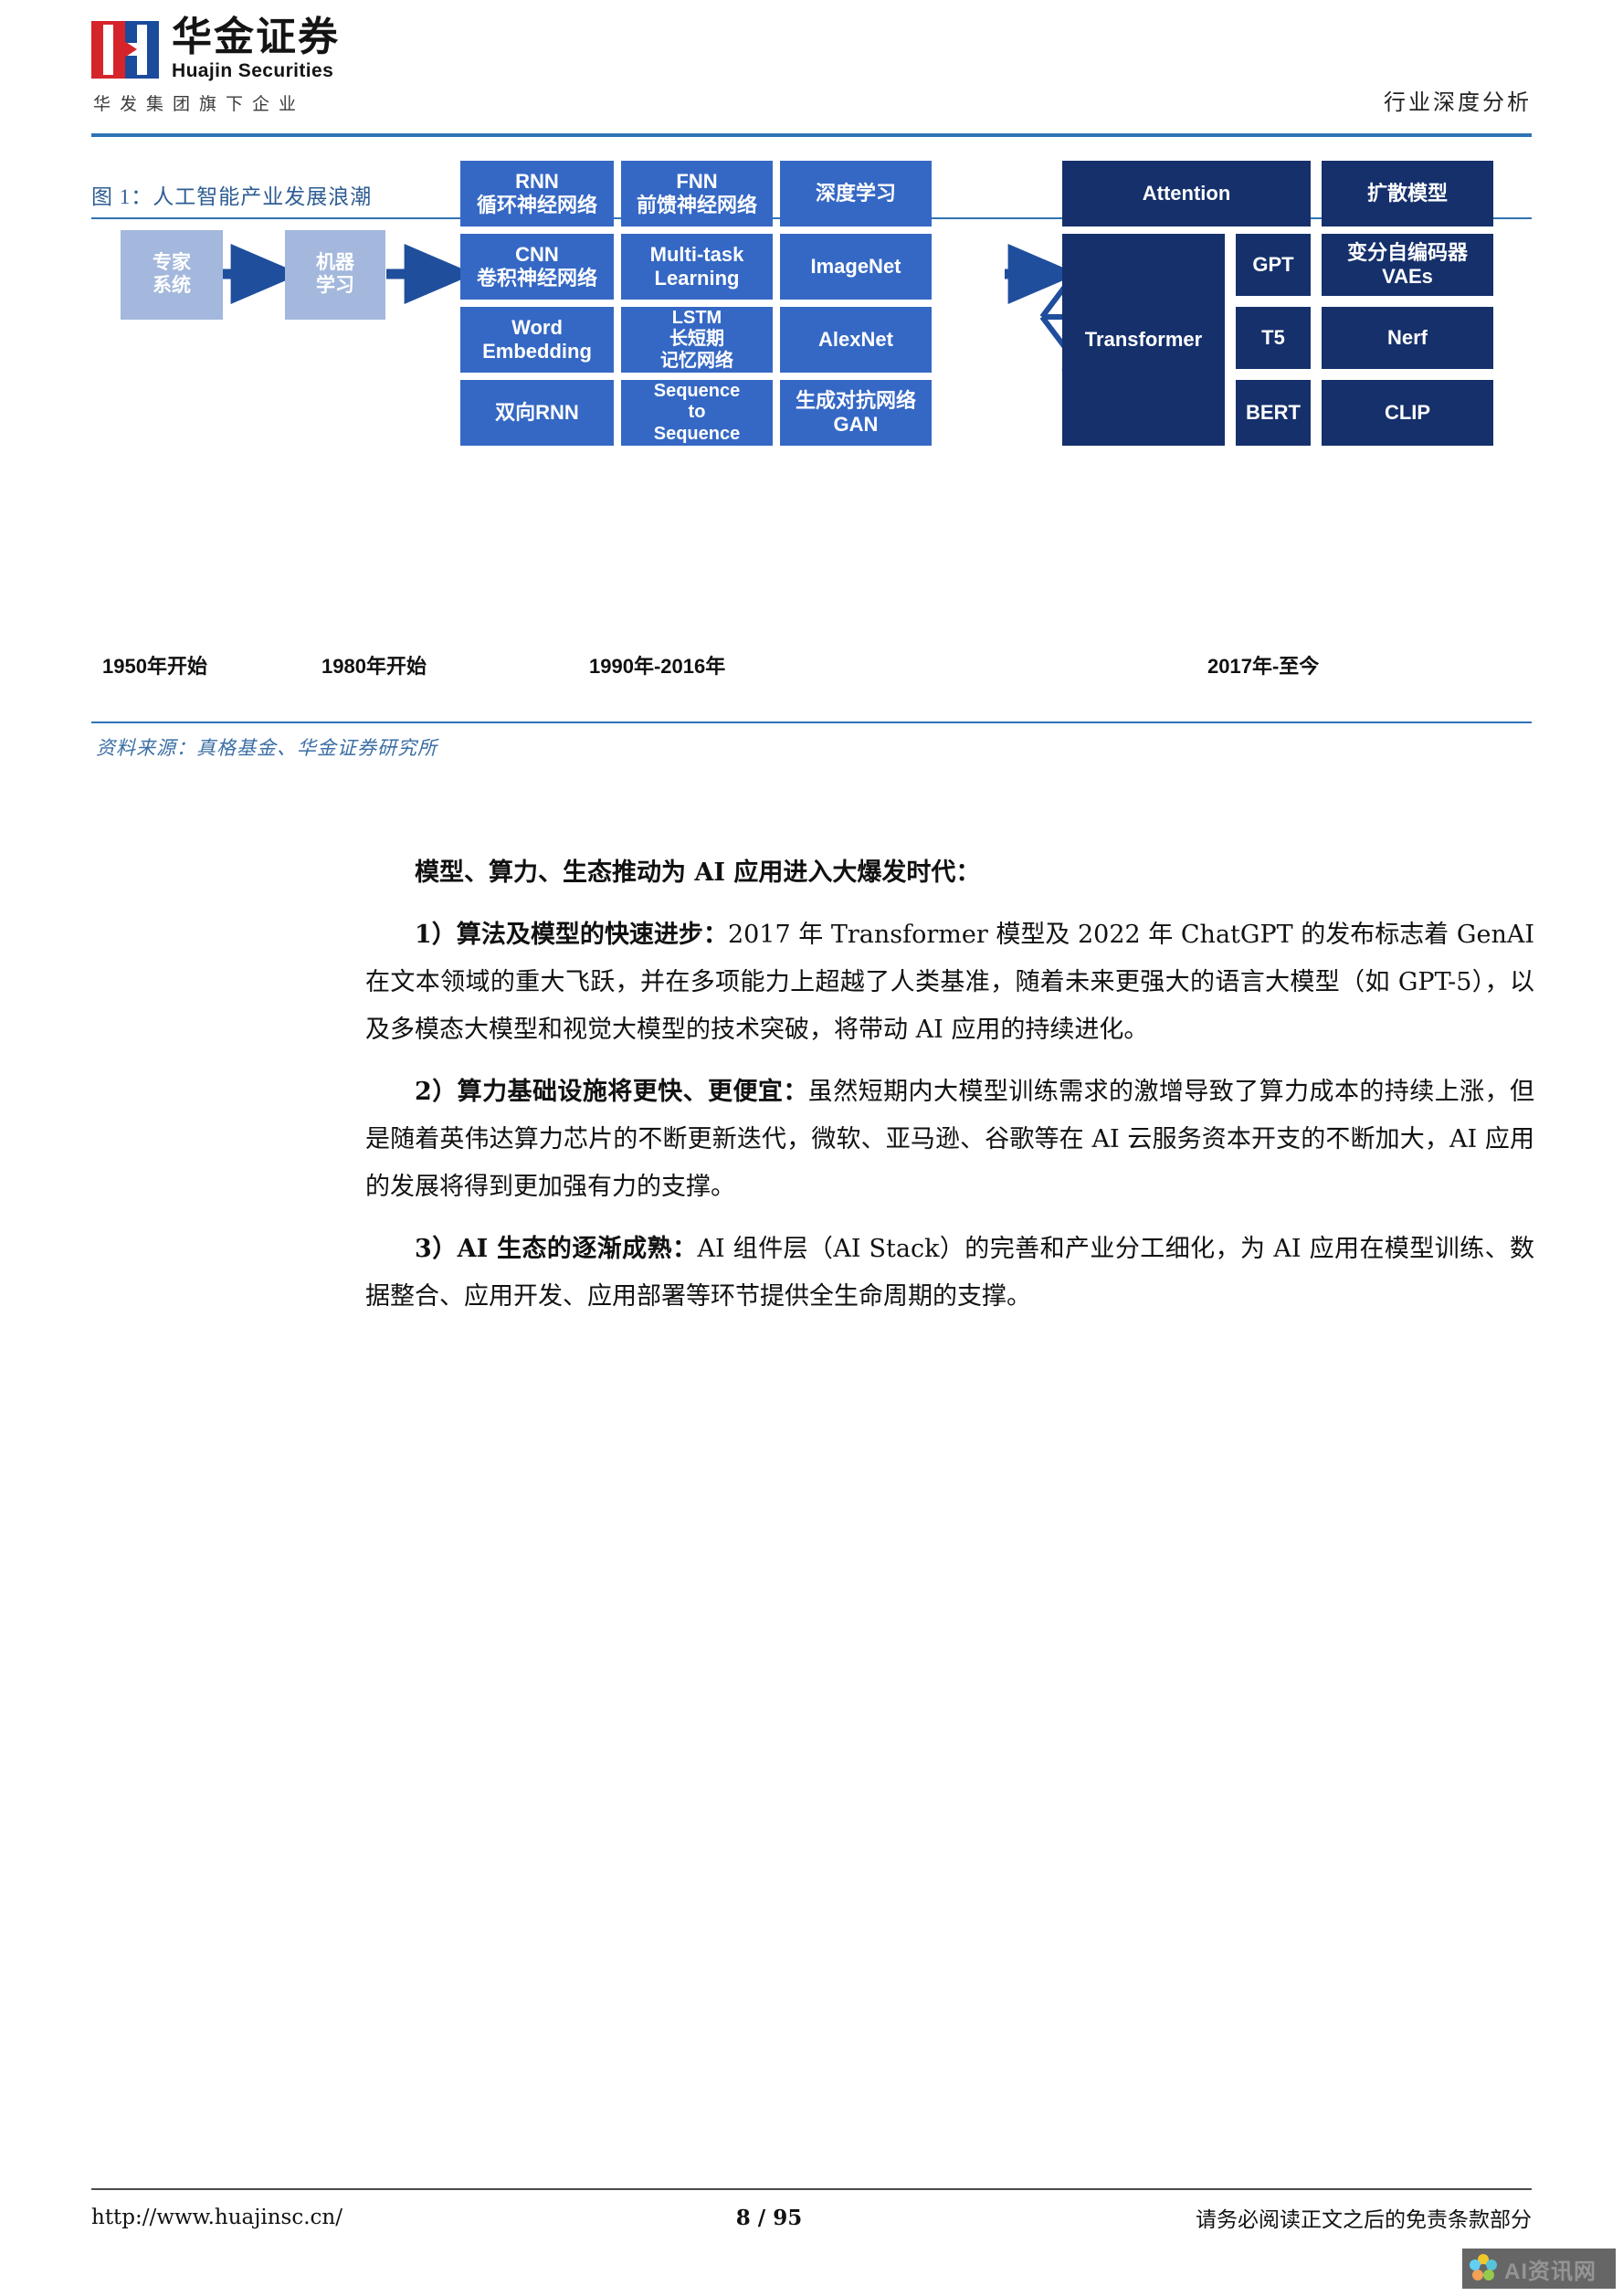  Describe the element at coordinates (155, 666) in the screenshot. I see `timeline-label-1950: 1950年开始` at that location.